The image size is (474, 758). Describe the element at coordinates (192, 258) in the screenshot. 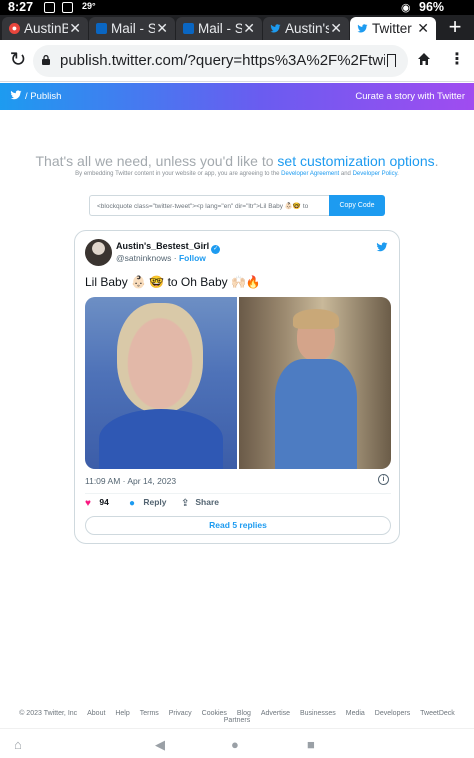

I see `follow-button: Follow` at that location.